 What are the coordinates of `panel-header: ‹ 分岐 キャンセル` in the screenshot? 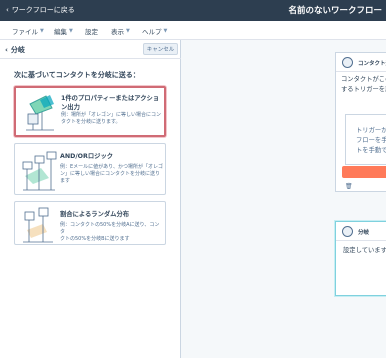 It's located at (90, 49).